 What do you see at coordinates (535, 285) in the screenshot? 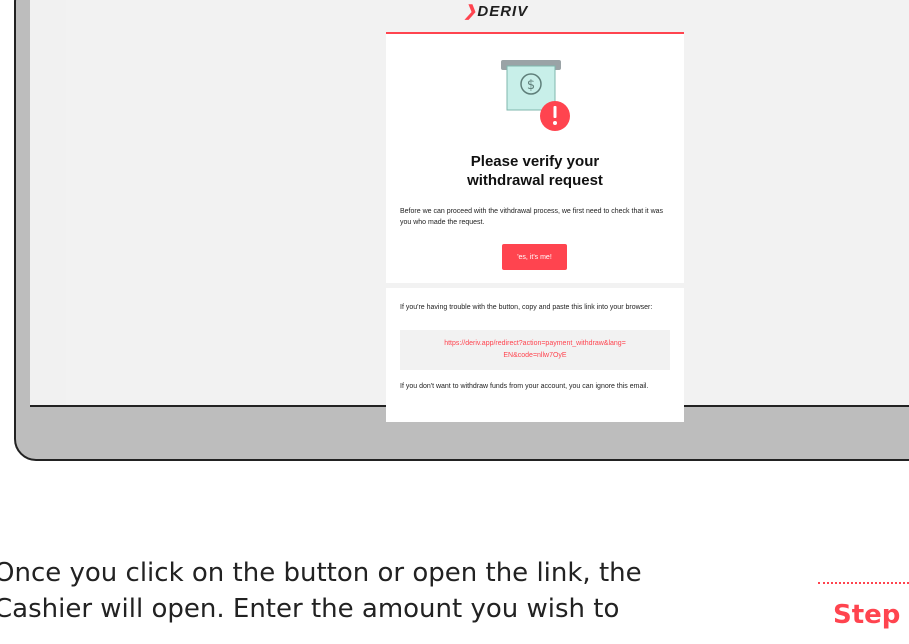
I see `section-divider` at bounding box center [535, 285].